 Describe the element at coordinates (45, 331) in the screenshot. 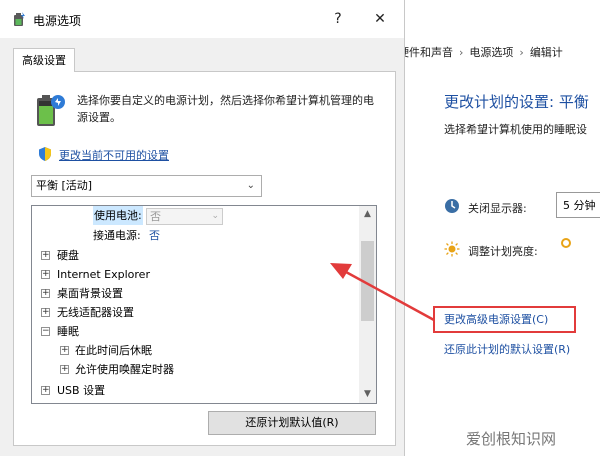

I see `collapse-icon: −` at that location.